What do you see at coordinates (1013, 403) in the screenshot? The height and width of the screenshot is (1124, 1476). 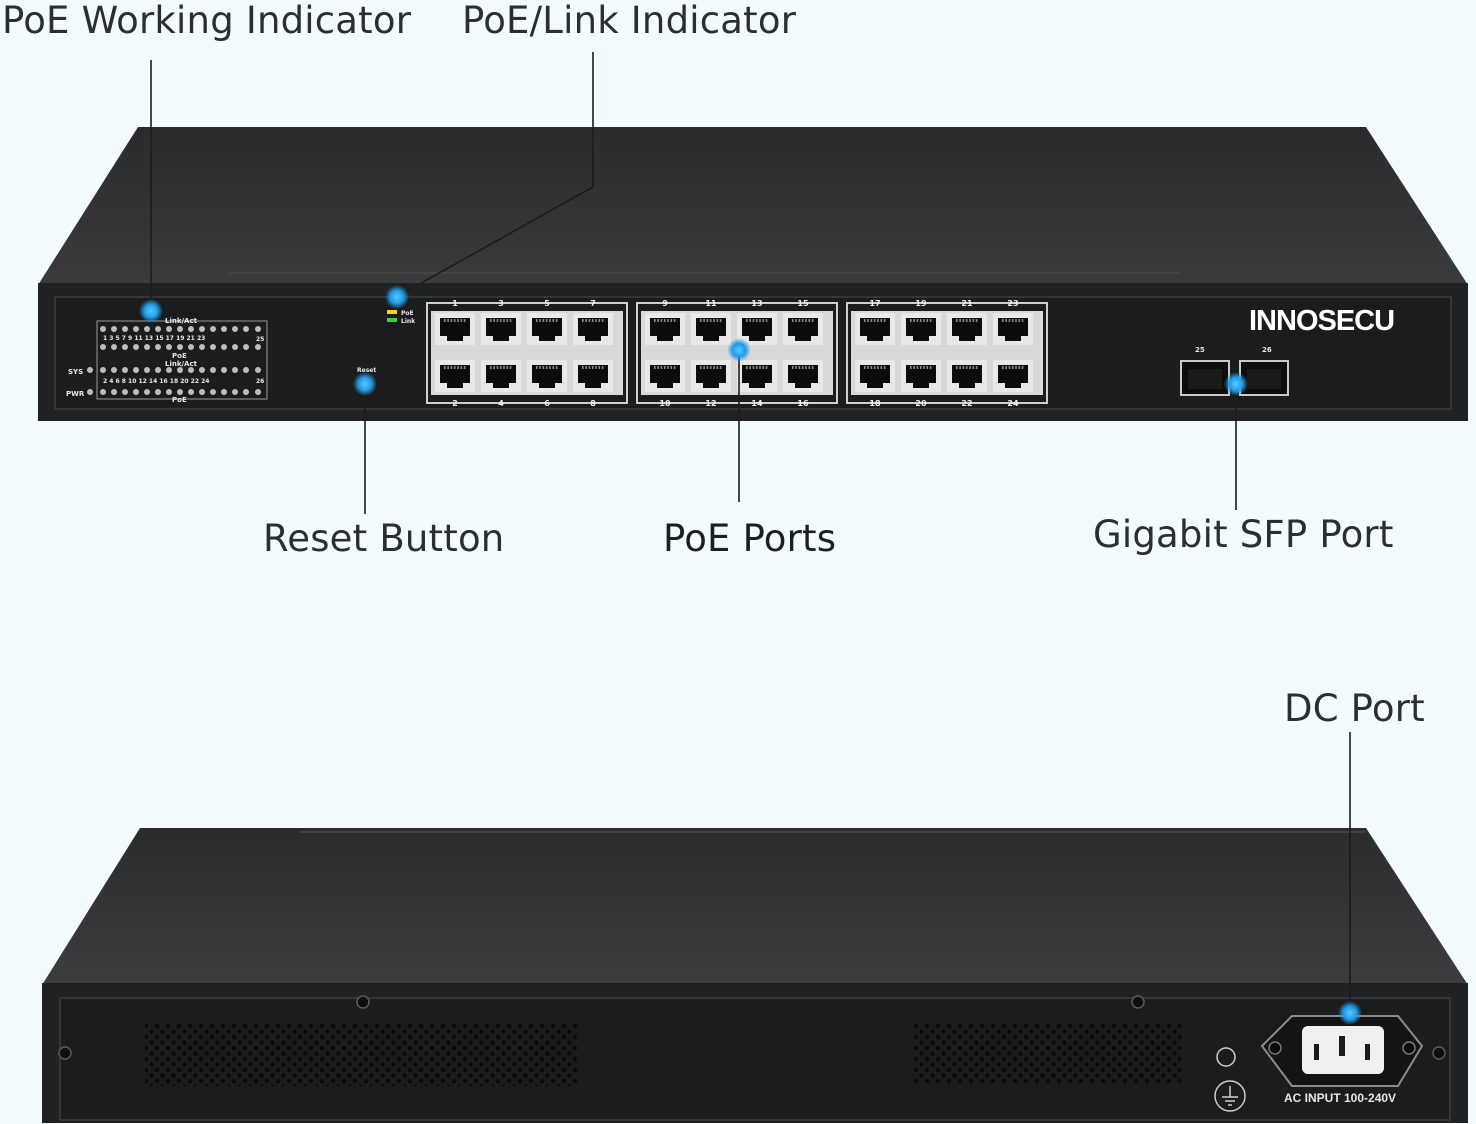 I see `port-number-bottom: 24` at bounding box center [1013, 403].